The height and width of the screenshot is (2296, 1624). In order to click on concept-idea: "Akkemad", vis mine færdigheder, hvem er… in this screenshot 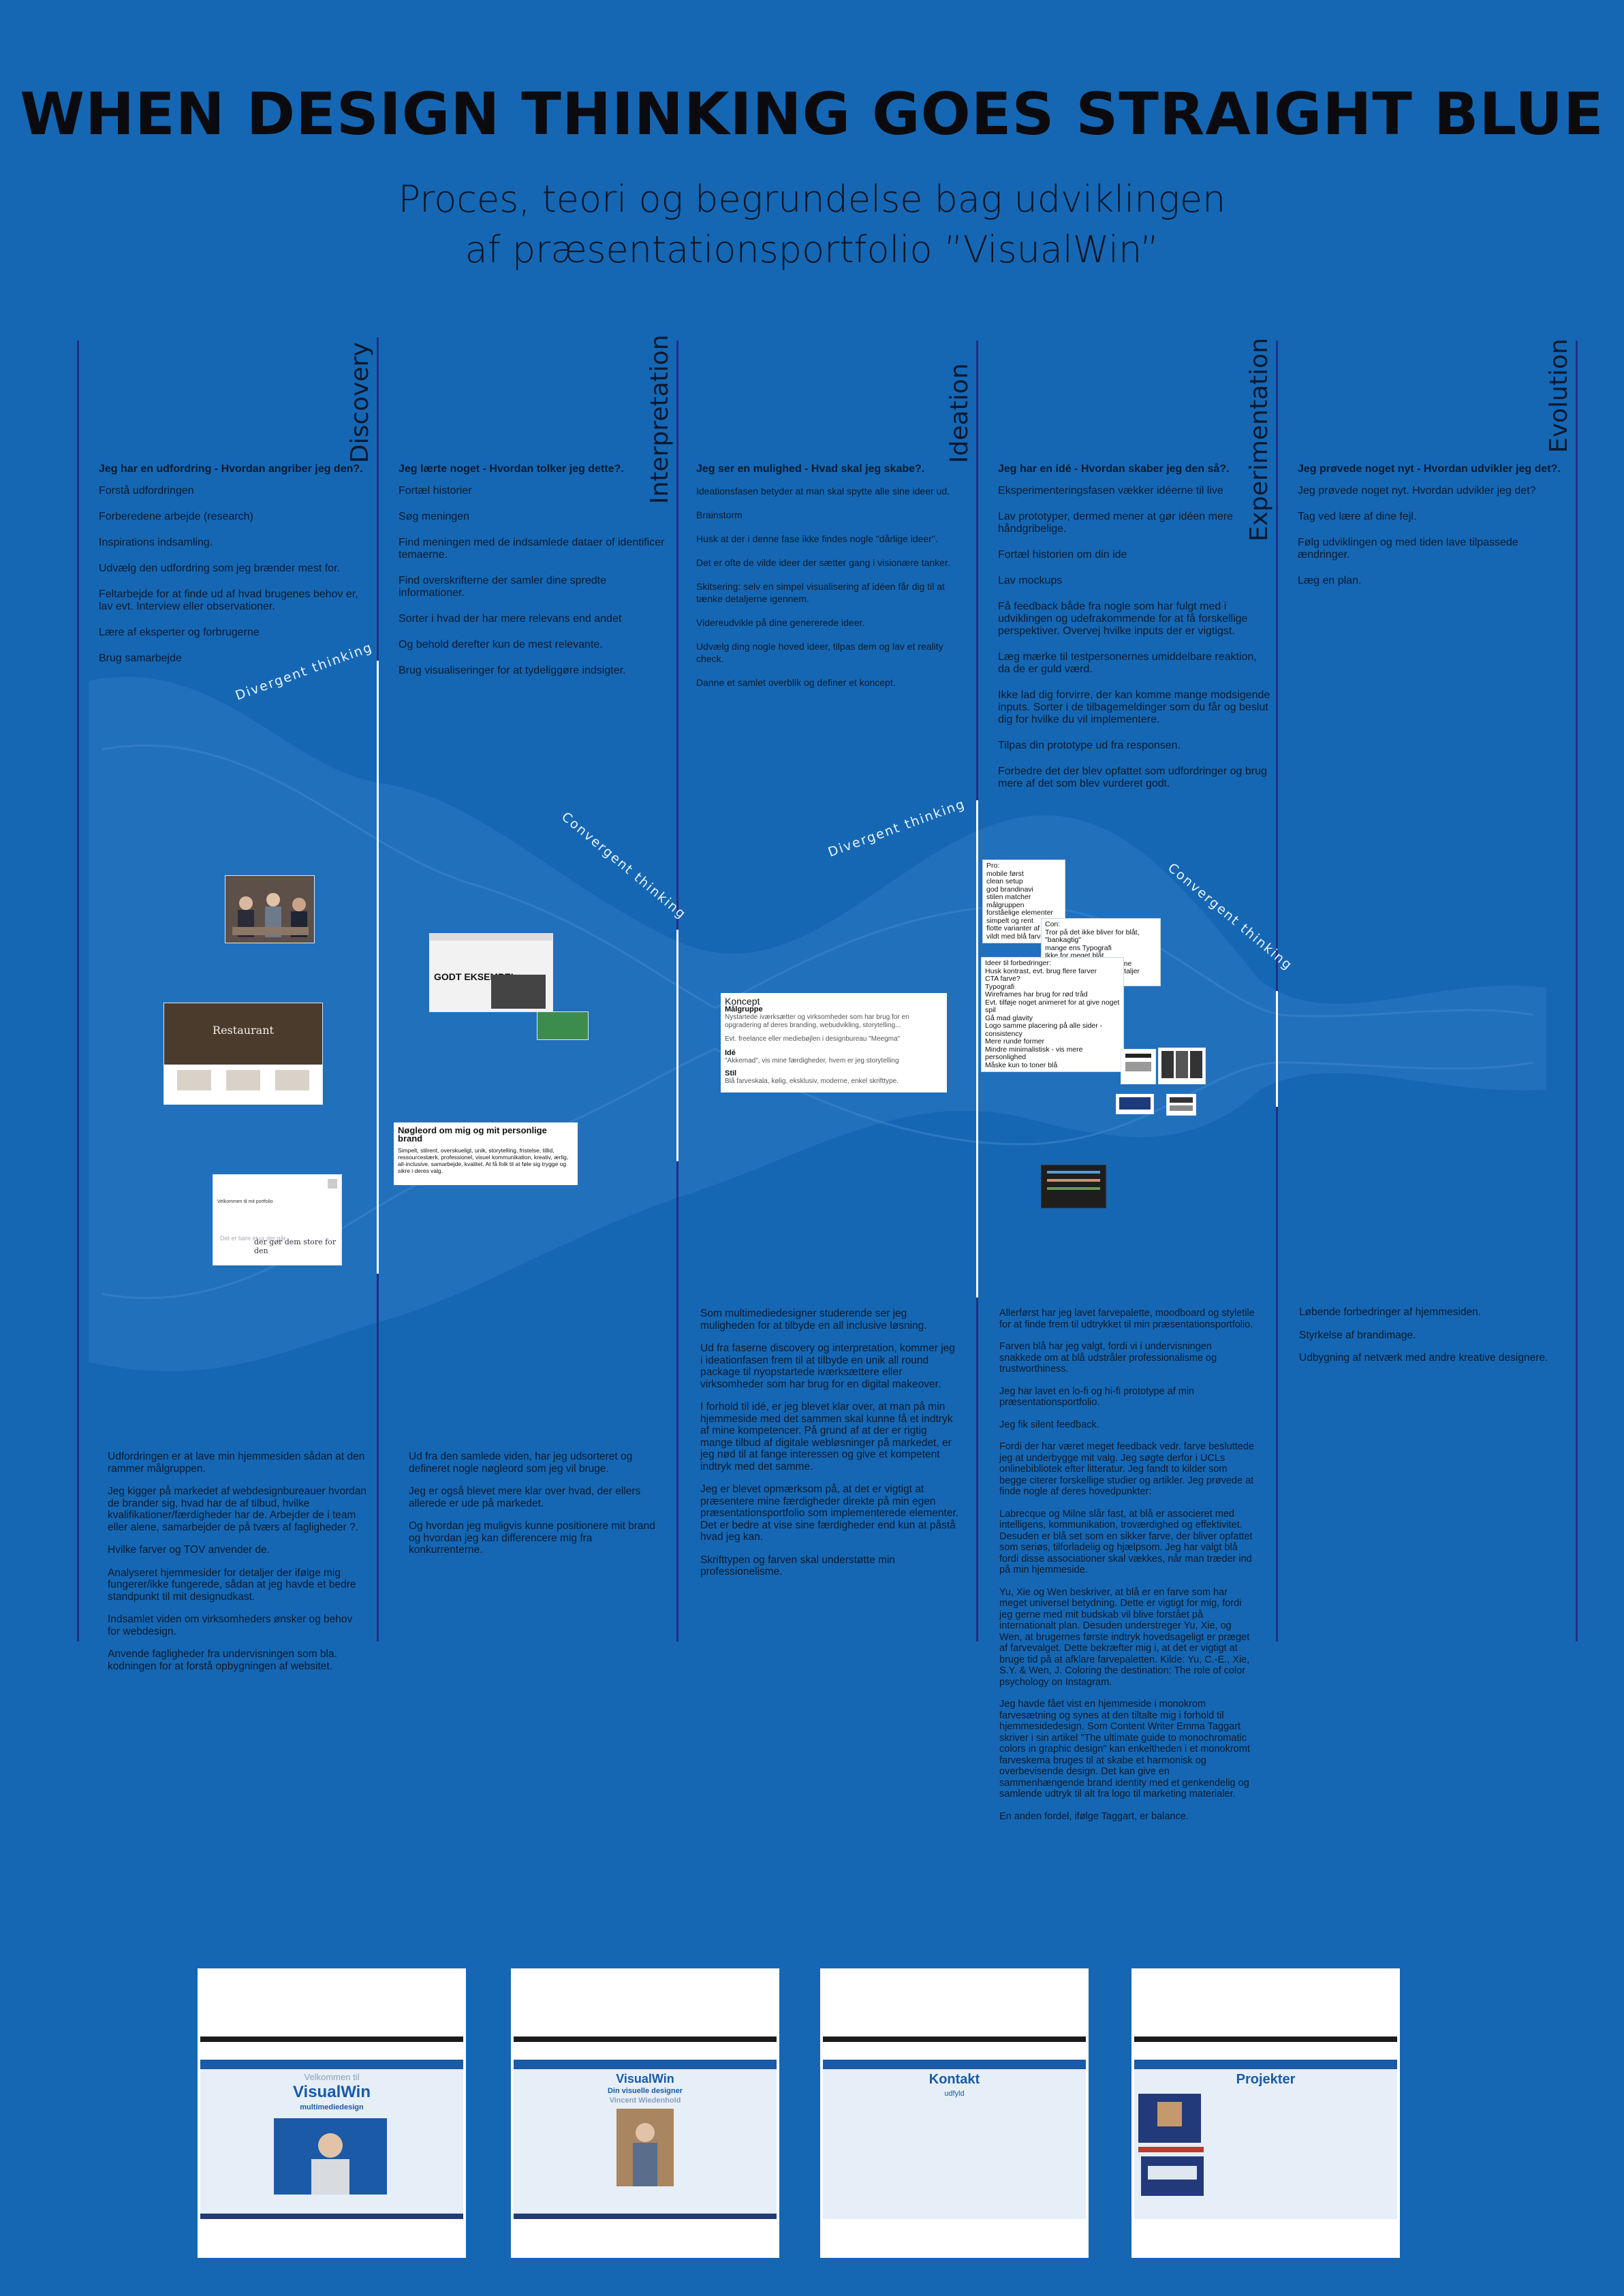, I will do `click(812, 1061)`.